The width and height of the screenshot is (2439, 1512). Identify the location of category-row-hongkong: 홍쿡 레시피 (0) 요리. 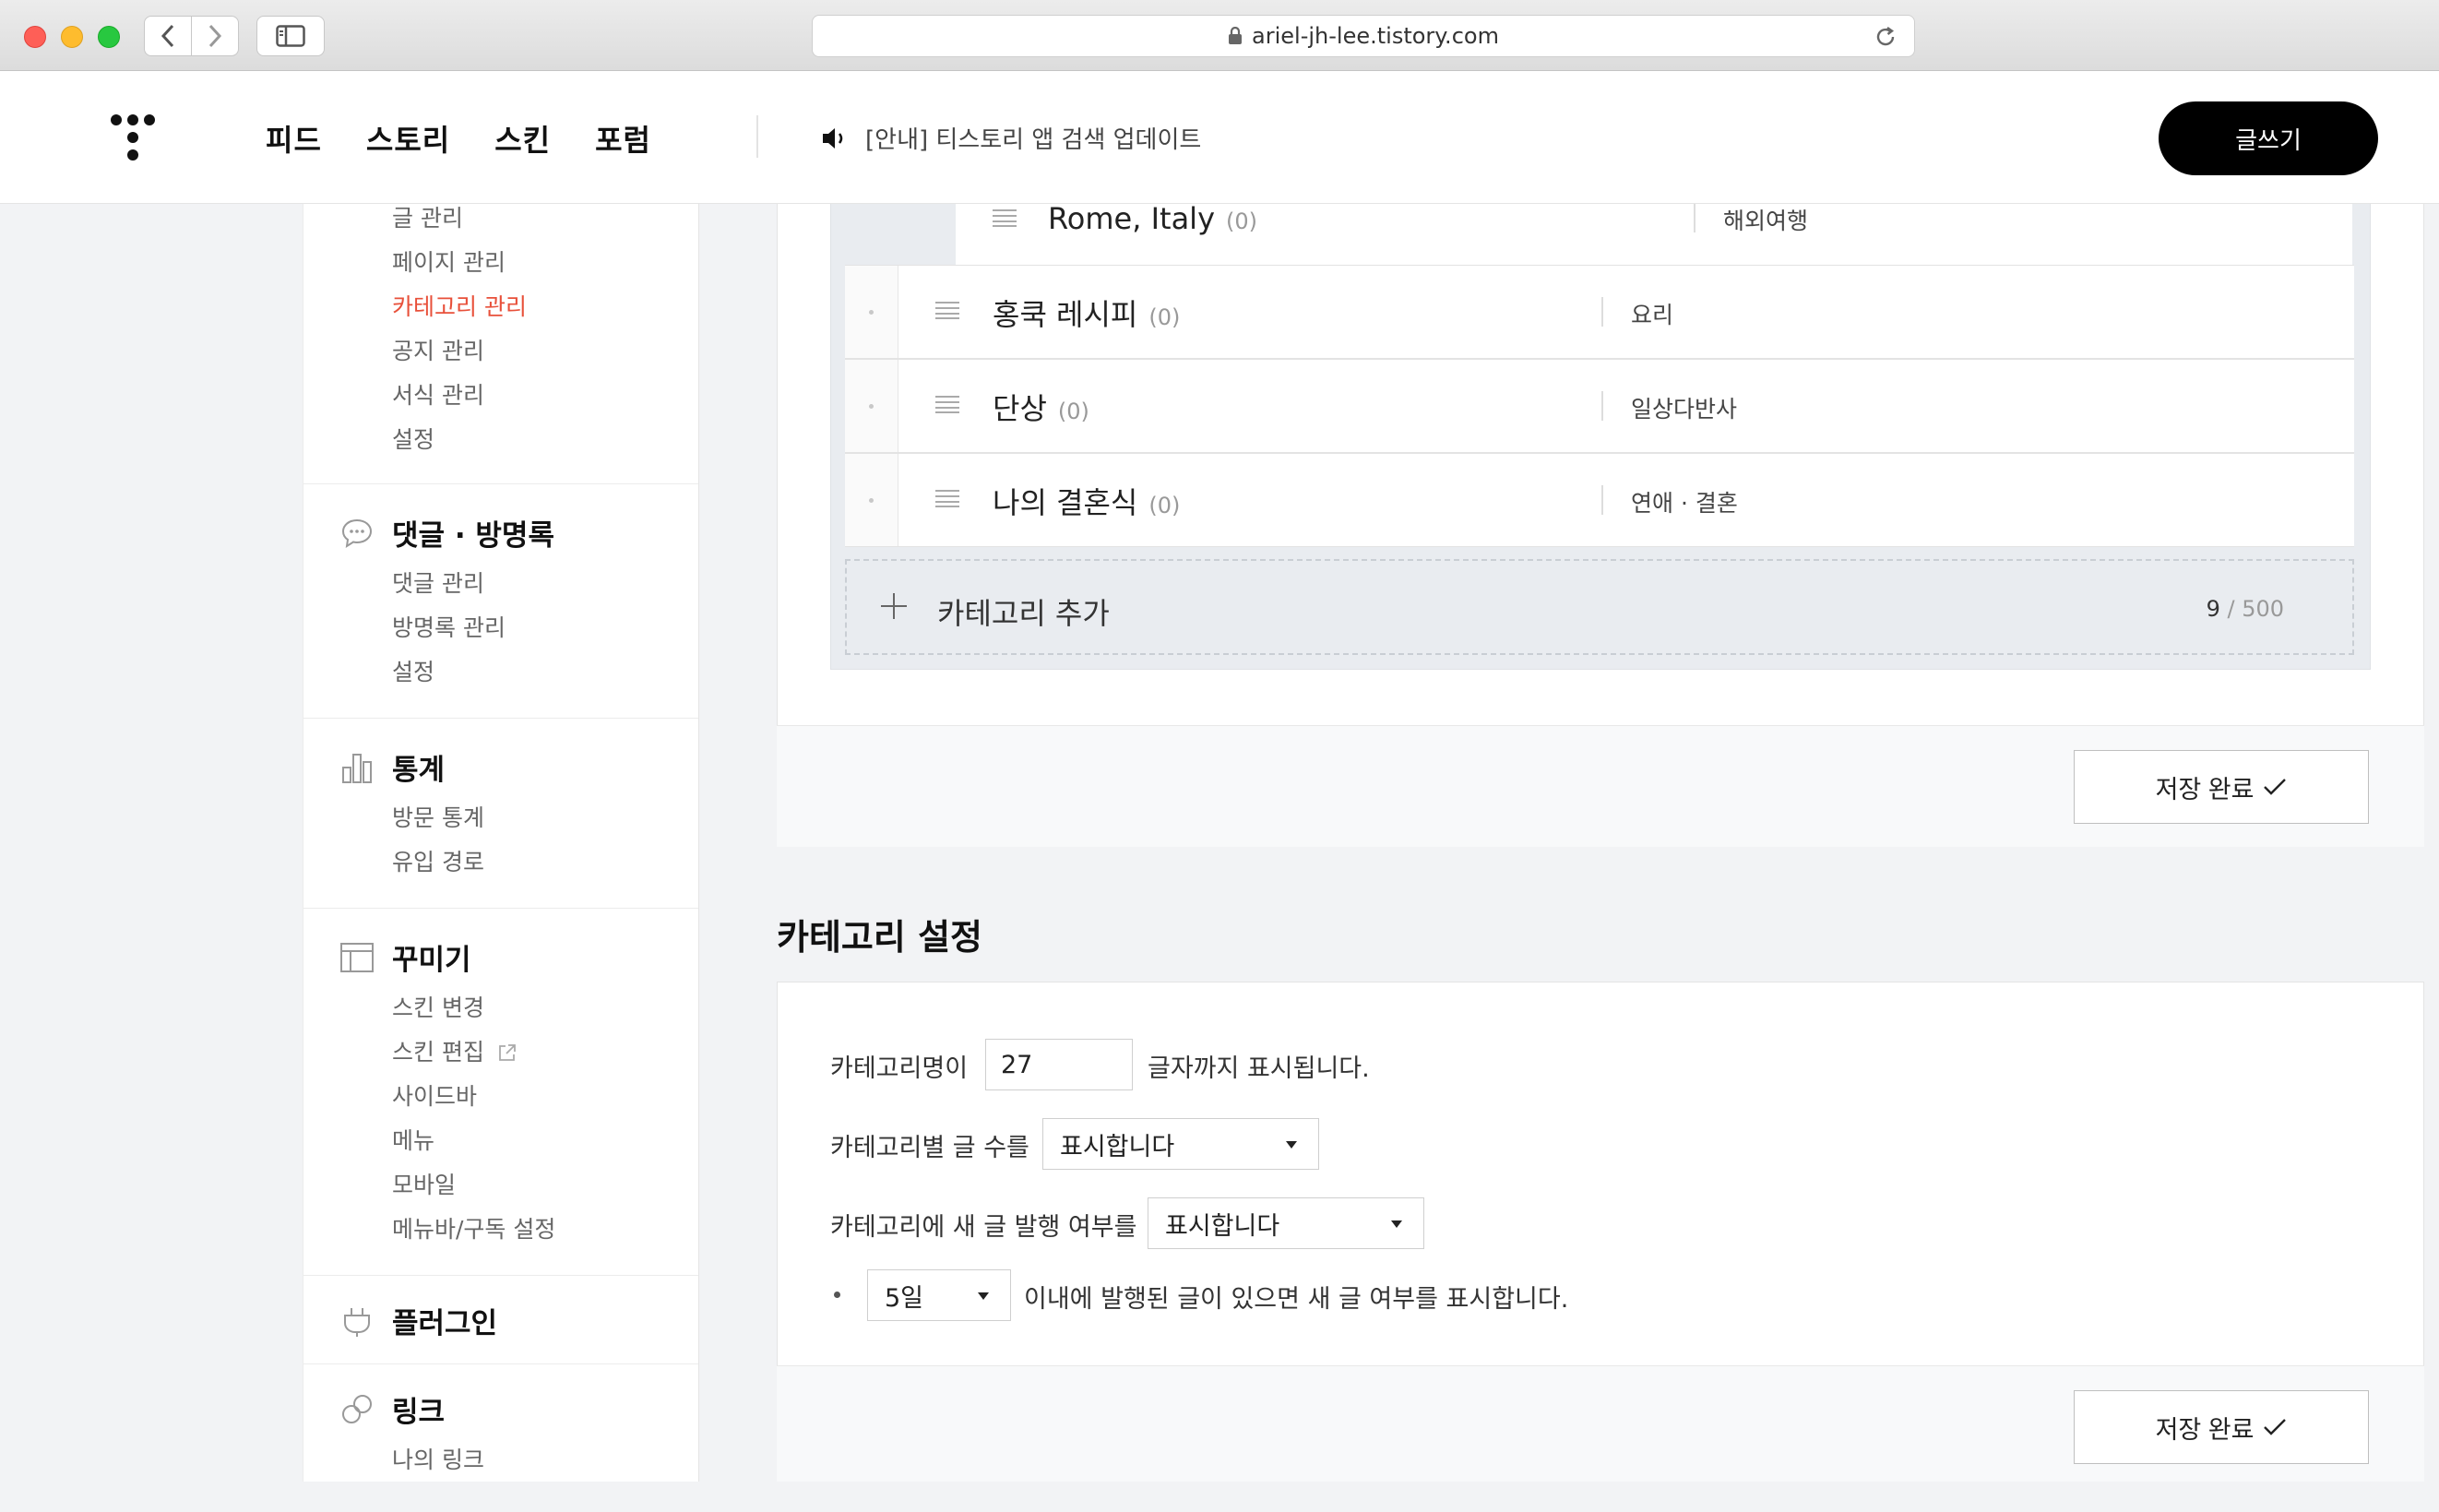
(1599, 312).